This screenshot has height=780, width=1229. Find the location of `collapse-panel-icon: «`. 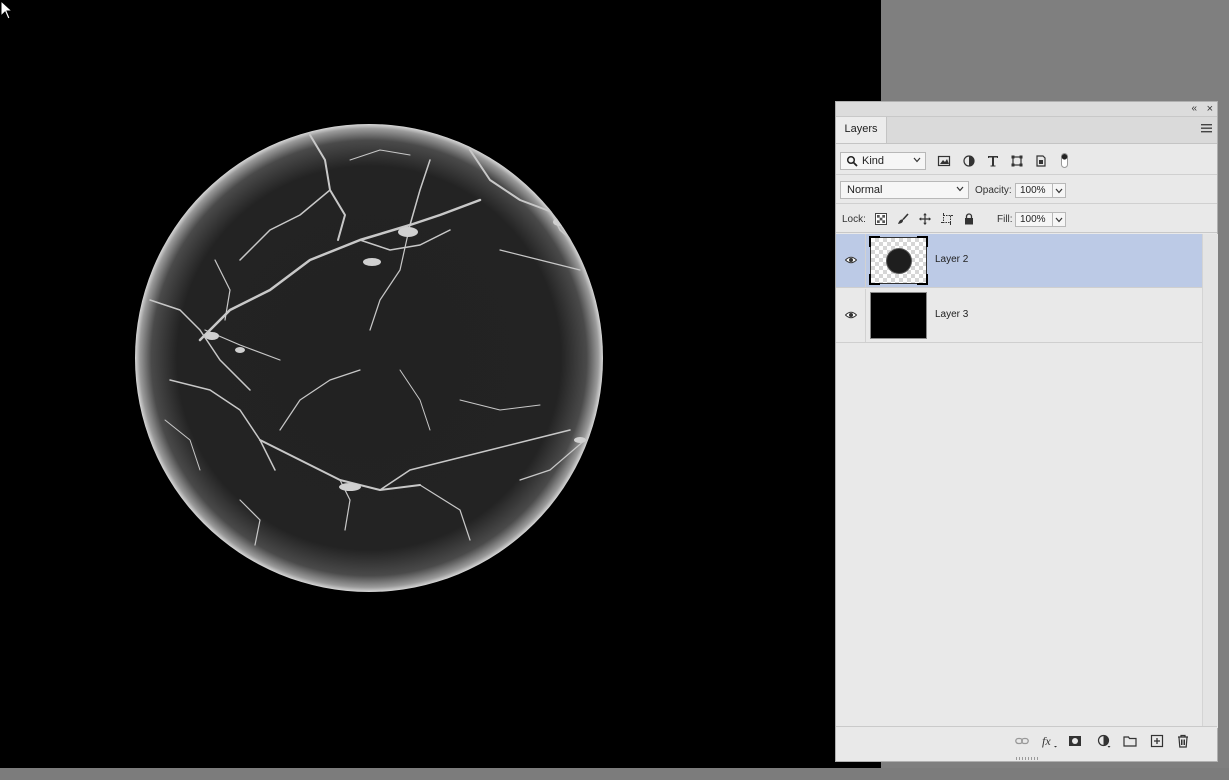

collapse-panel-icon: « is located at coordinates (1194, 109).